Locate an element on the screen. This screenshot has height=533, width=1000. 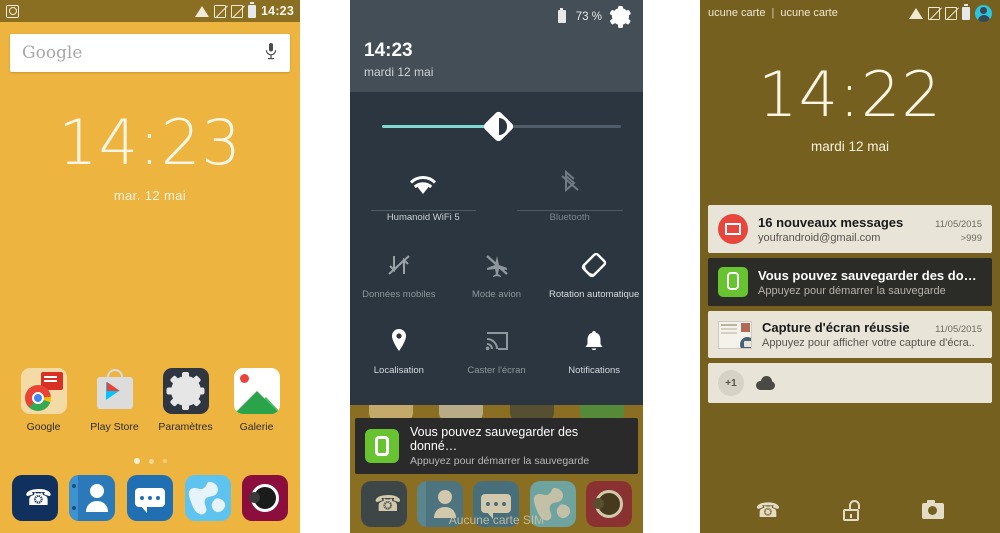
app-label: Paramètres is located at coordinates (185, 427).